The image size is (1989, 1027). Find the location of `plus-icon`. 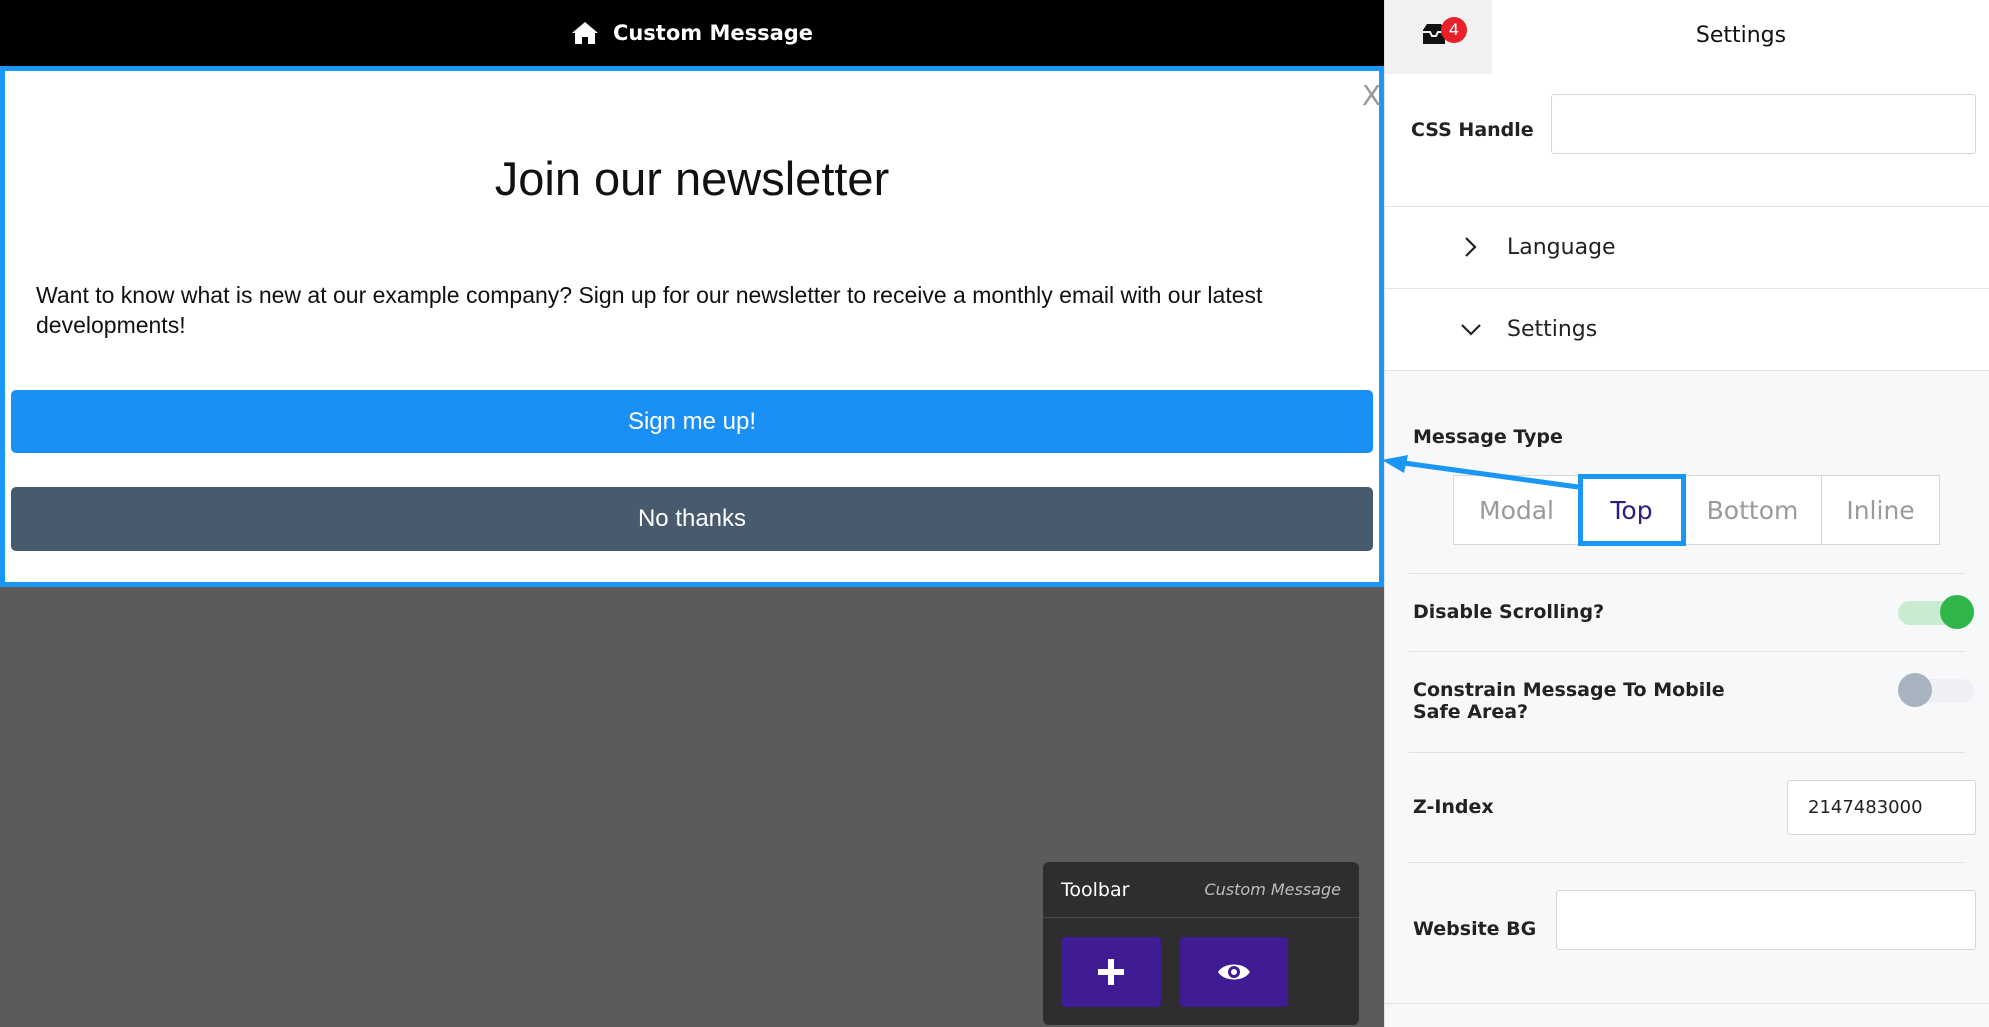

plus-icon is located at coordinates (1111, 972).